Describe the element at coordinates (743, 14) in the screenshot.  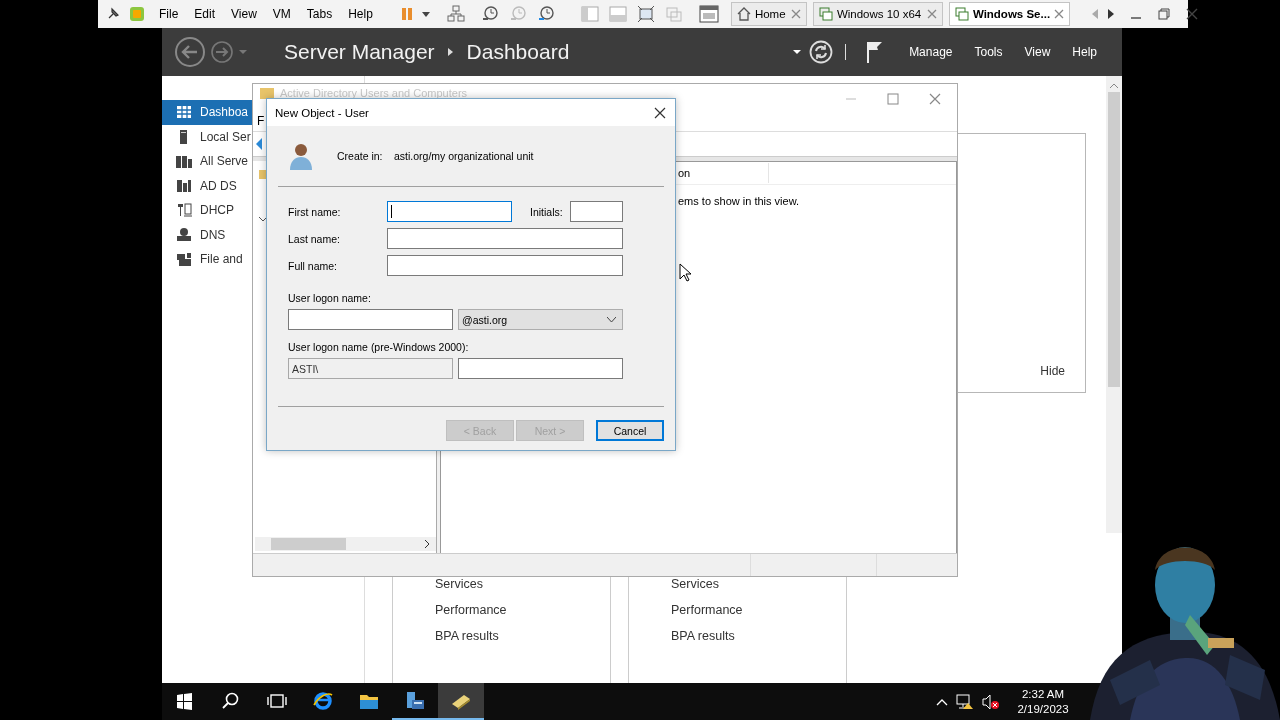
I see `home-icon` at that location.